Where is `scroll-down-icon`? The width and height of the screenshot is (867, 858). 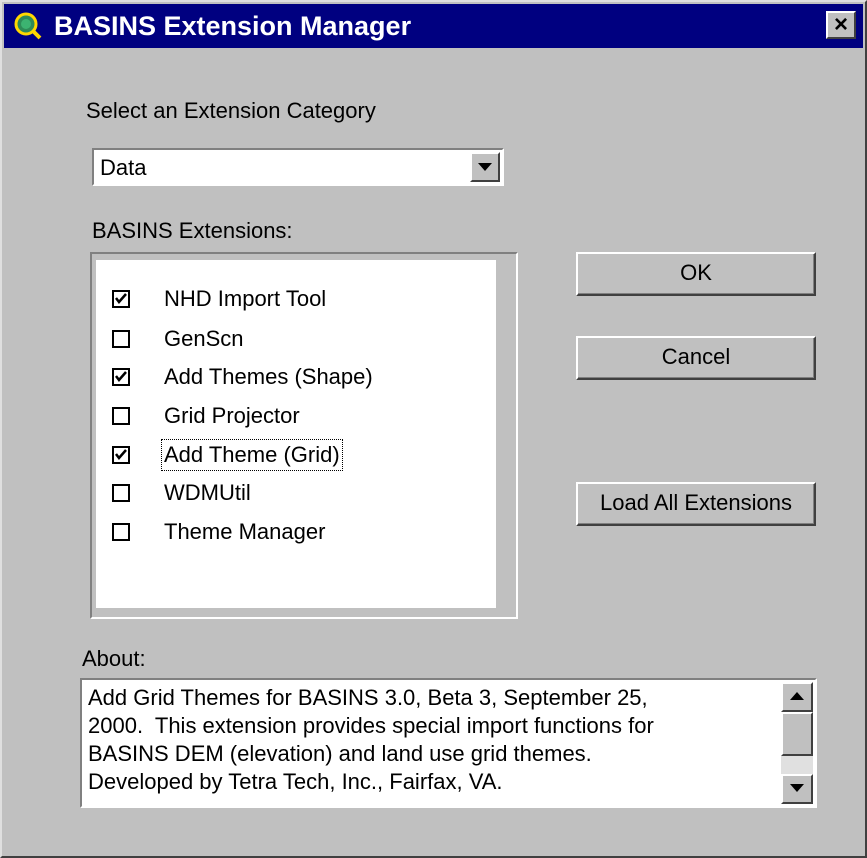
scroll-down-icon is located at coordinates (797, 788).